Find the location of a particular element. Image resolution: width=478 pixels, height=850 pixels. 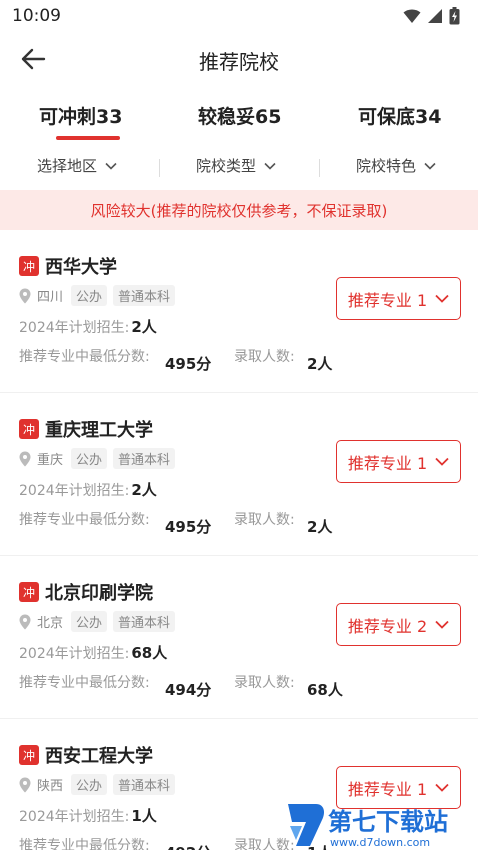

status-time: 10:09 is located at coordinates (36, 16).